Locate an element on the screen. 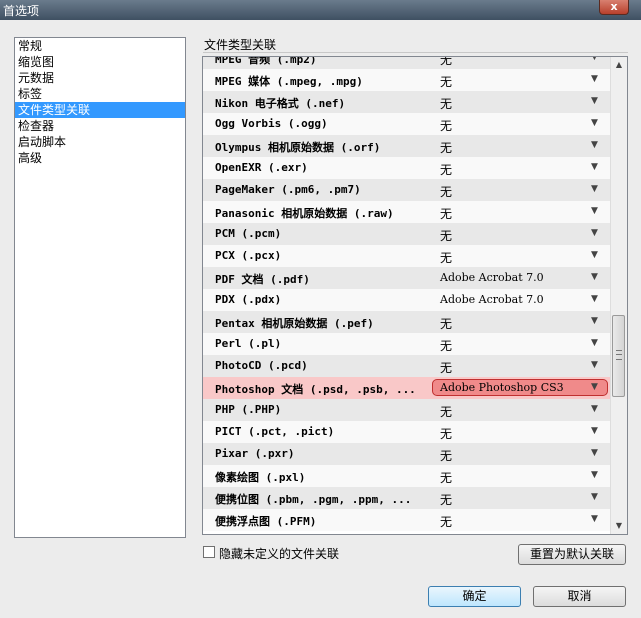 This screenshot has height=618, width=641. cancel-button: 取消 is located at coordinates (579, 596).